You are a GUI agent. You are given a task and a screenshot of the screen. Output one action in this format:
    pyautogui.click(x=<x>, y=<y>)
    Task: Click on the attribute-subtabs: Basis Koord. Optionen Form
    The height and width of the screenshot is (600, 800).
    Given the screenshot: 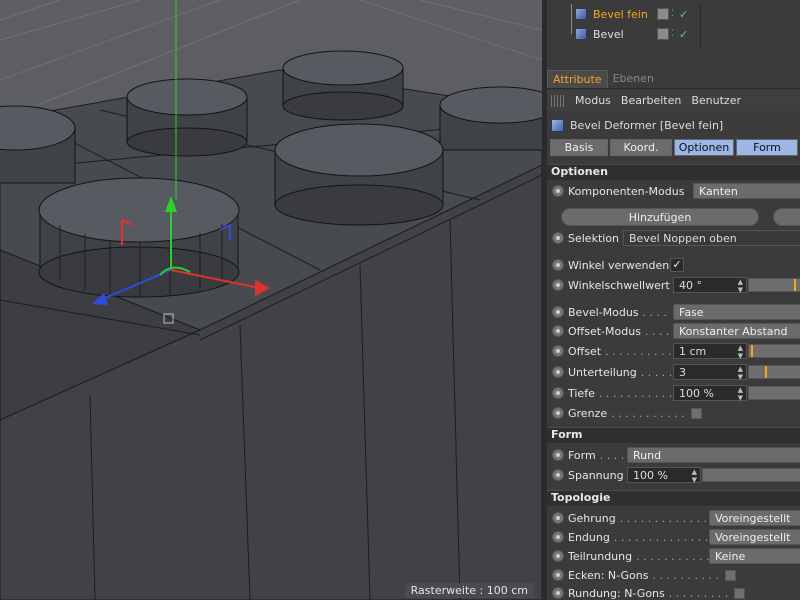 What is the action you would take?
    pyautogui.click(x=675, y=148)
    